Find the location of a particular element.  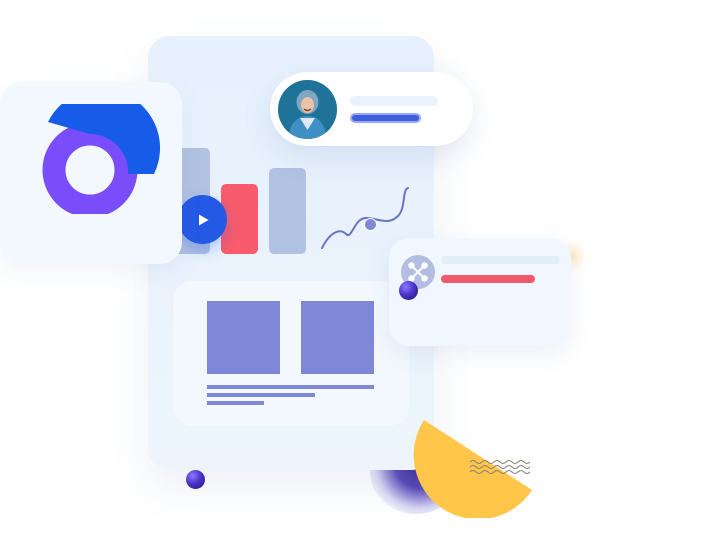

profile-name-placeholder is located at coordinates (394, 101).